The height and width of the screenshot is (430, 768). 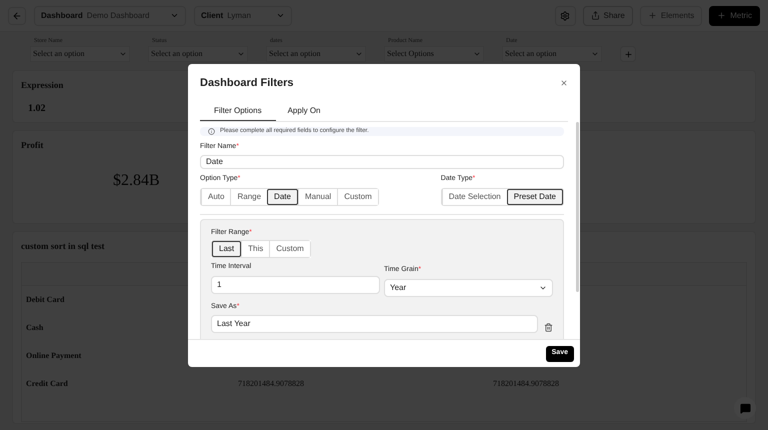 What do you see at coordinates (35, 328) in the screenshot?
I see `table-cell: Cash` at bounding box center [35, 328].